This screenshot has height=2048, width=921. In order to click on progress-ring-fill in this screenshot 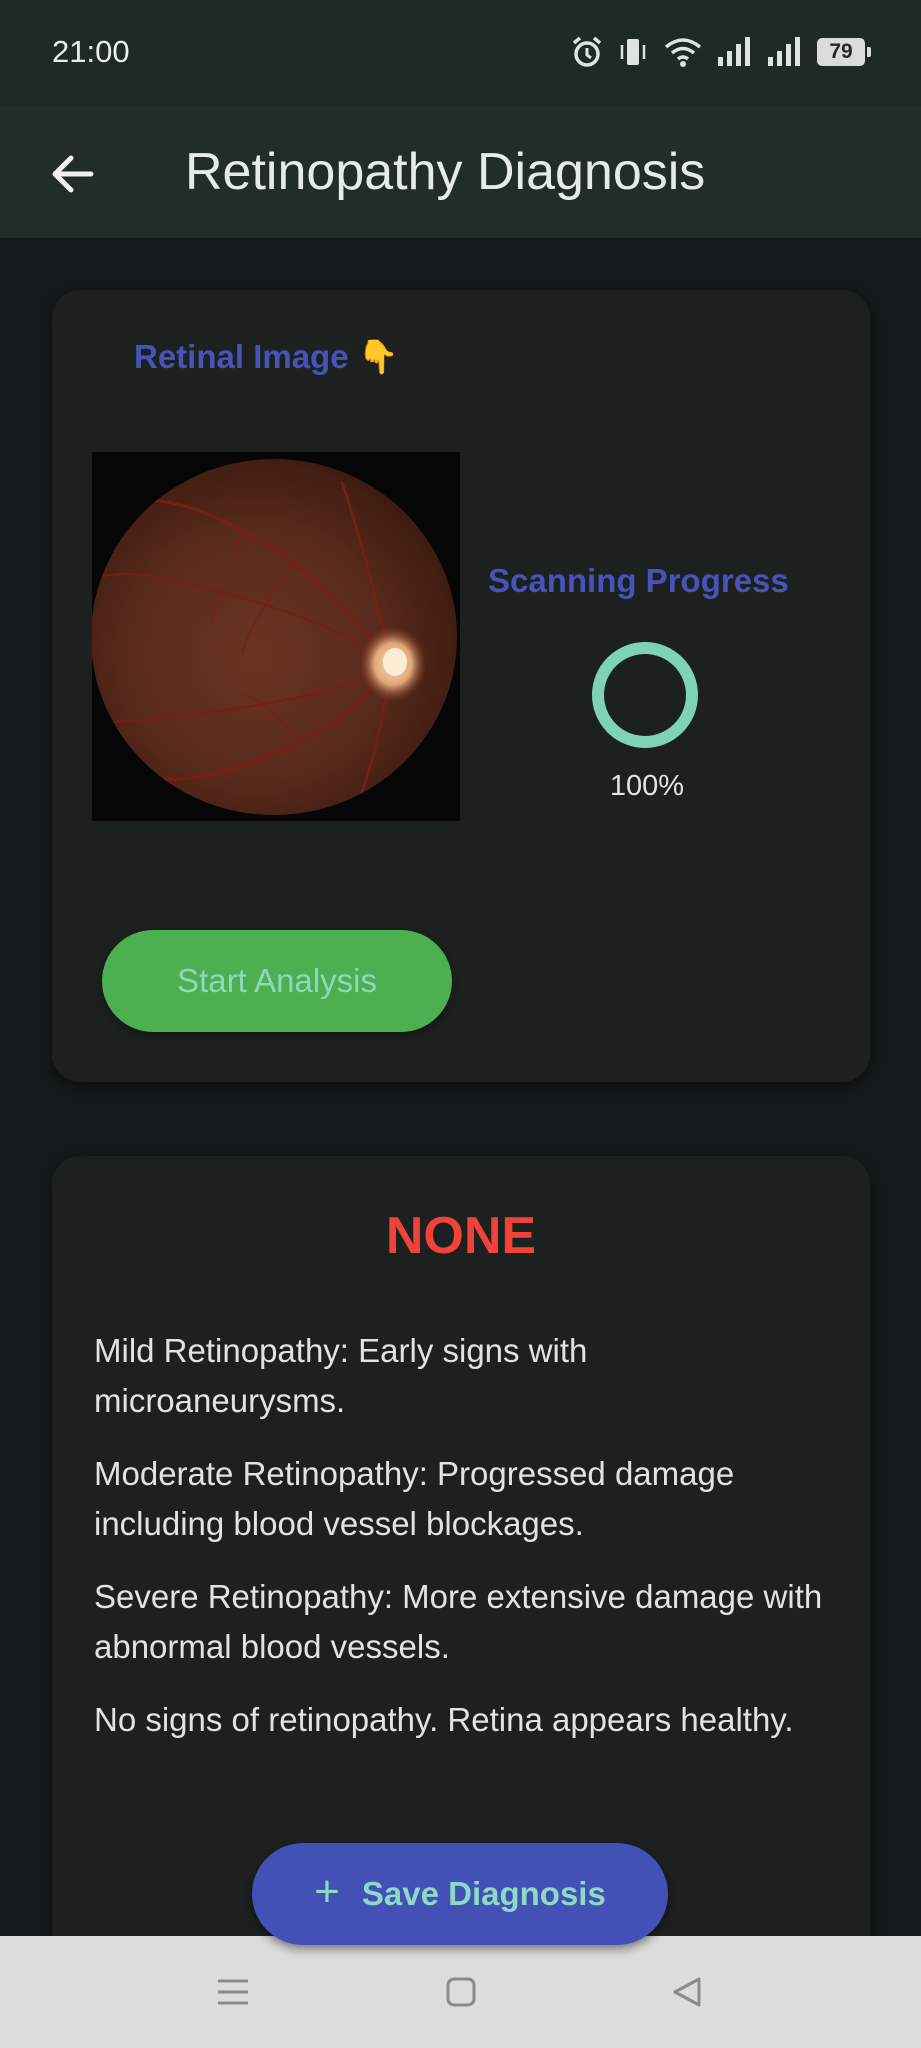, I will do `click(645, 695)`.